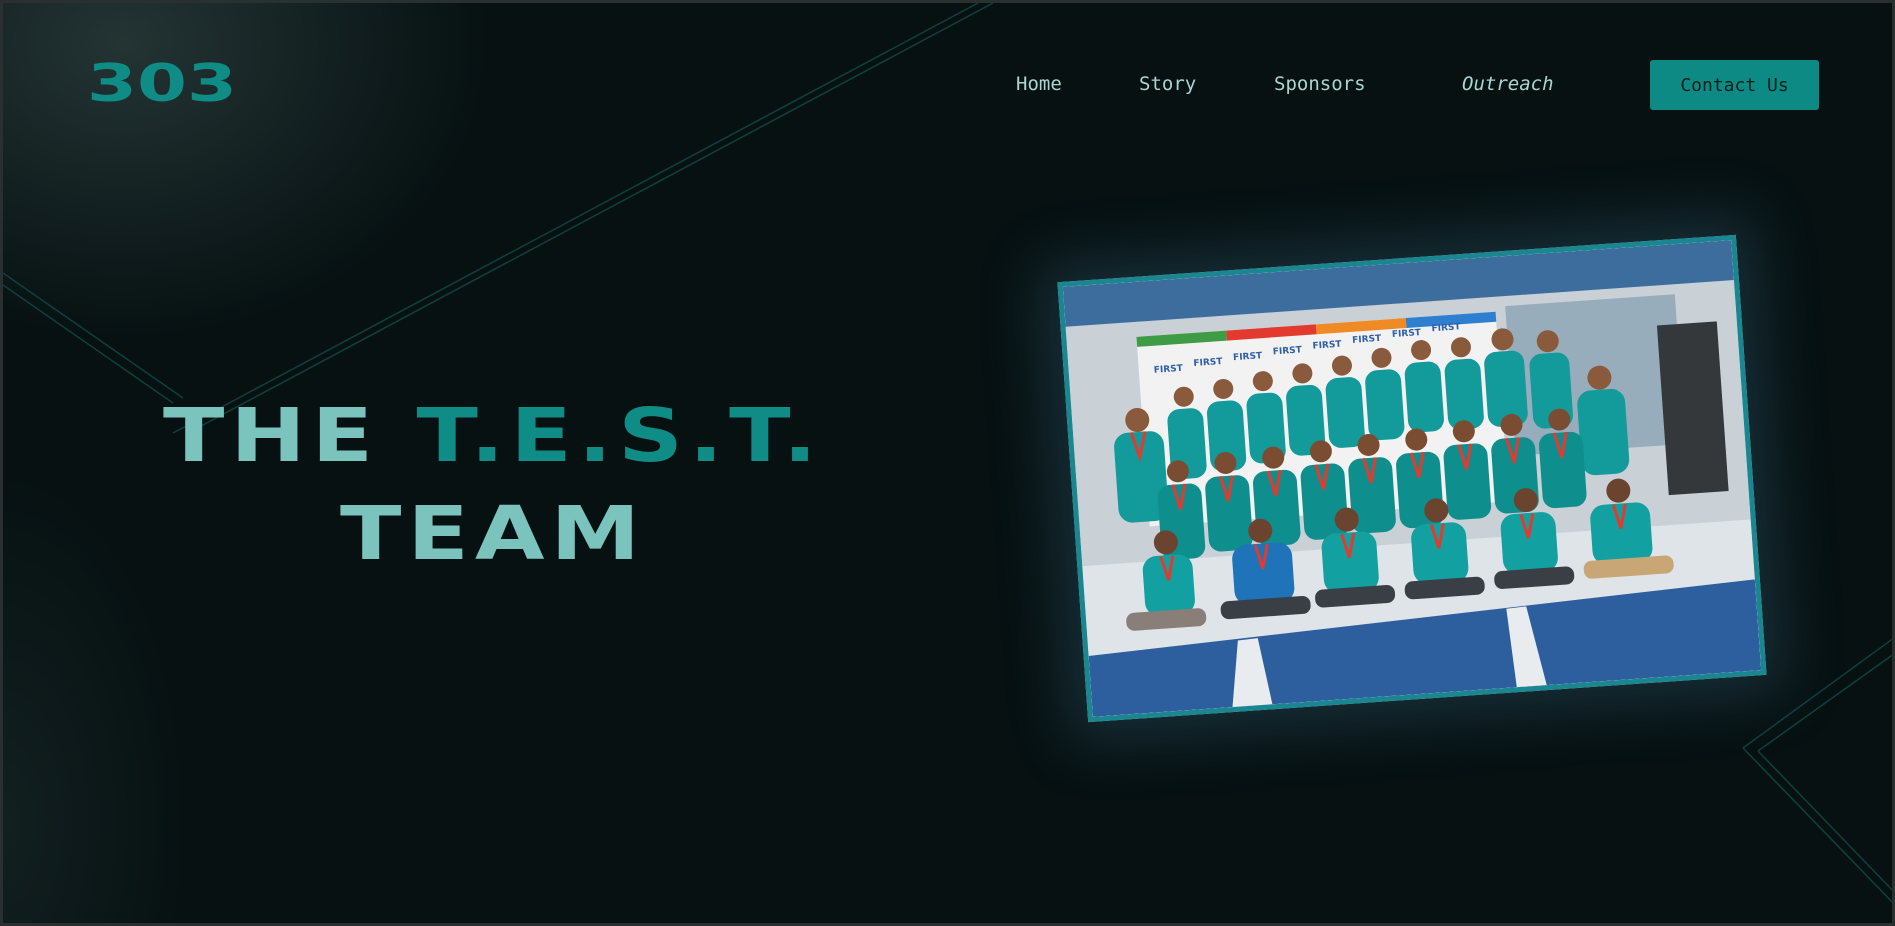  What do you see at coordinates (1734, 85) in the screenshot?
I see `contact-us-button: Contact Us` at bounding box center [1734, 85].